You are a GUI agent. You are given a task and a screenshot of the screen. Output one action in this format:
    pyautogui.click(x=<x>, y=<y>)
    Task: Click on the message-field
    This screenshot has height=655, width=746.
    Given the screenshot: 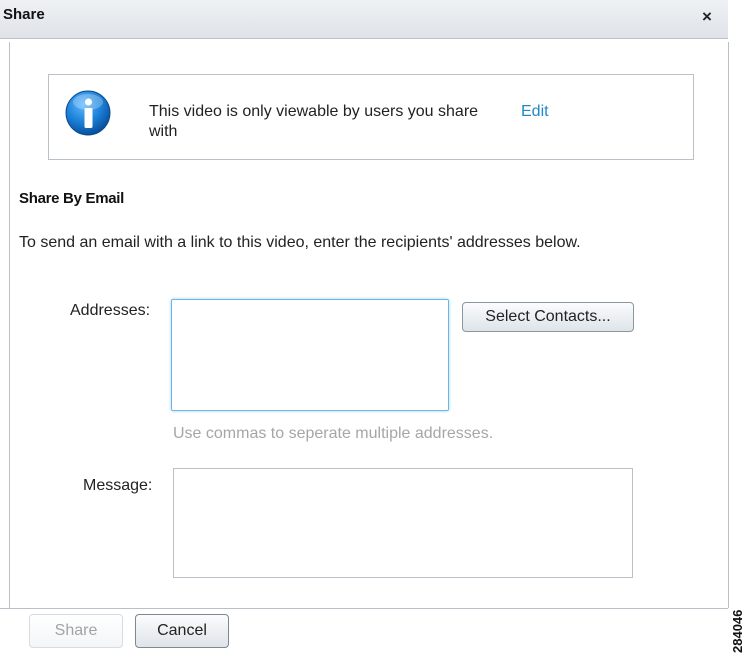 What is the action you would take?
    pyautogui.click(x=403, y=523)
    